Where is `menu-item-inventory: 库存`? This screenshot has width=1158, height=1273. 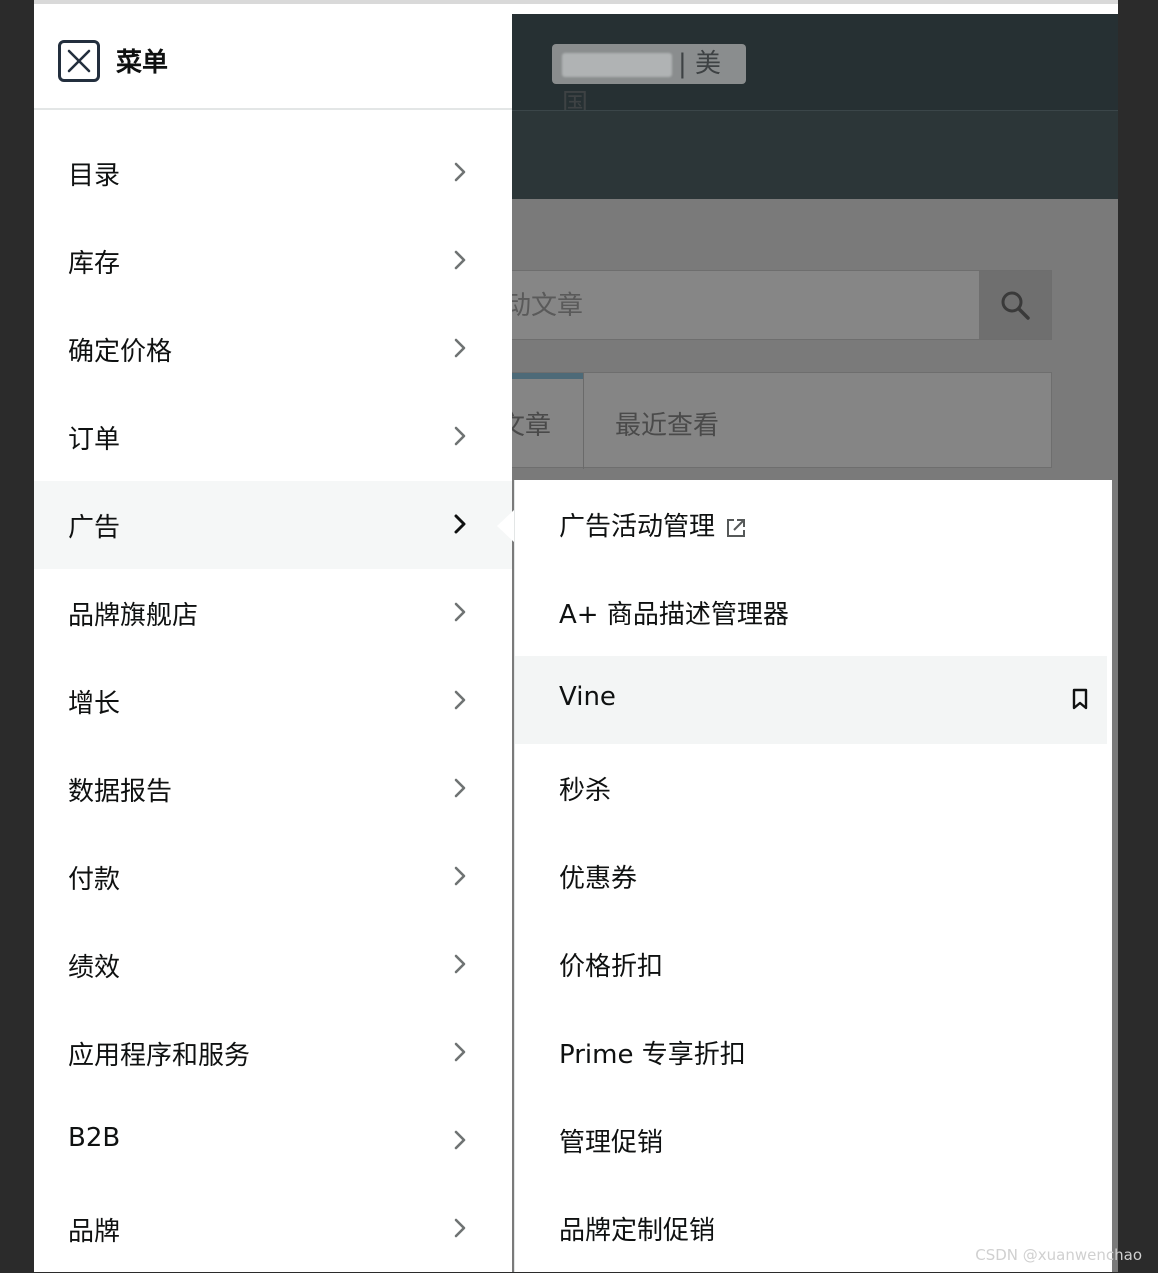
menu-item-inventory: 库存 is located at coordinates (273, 261).